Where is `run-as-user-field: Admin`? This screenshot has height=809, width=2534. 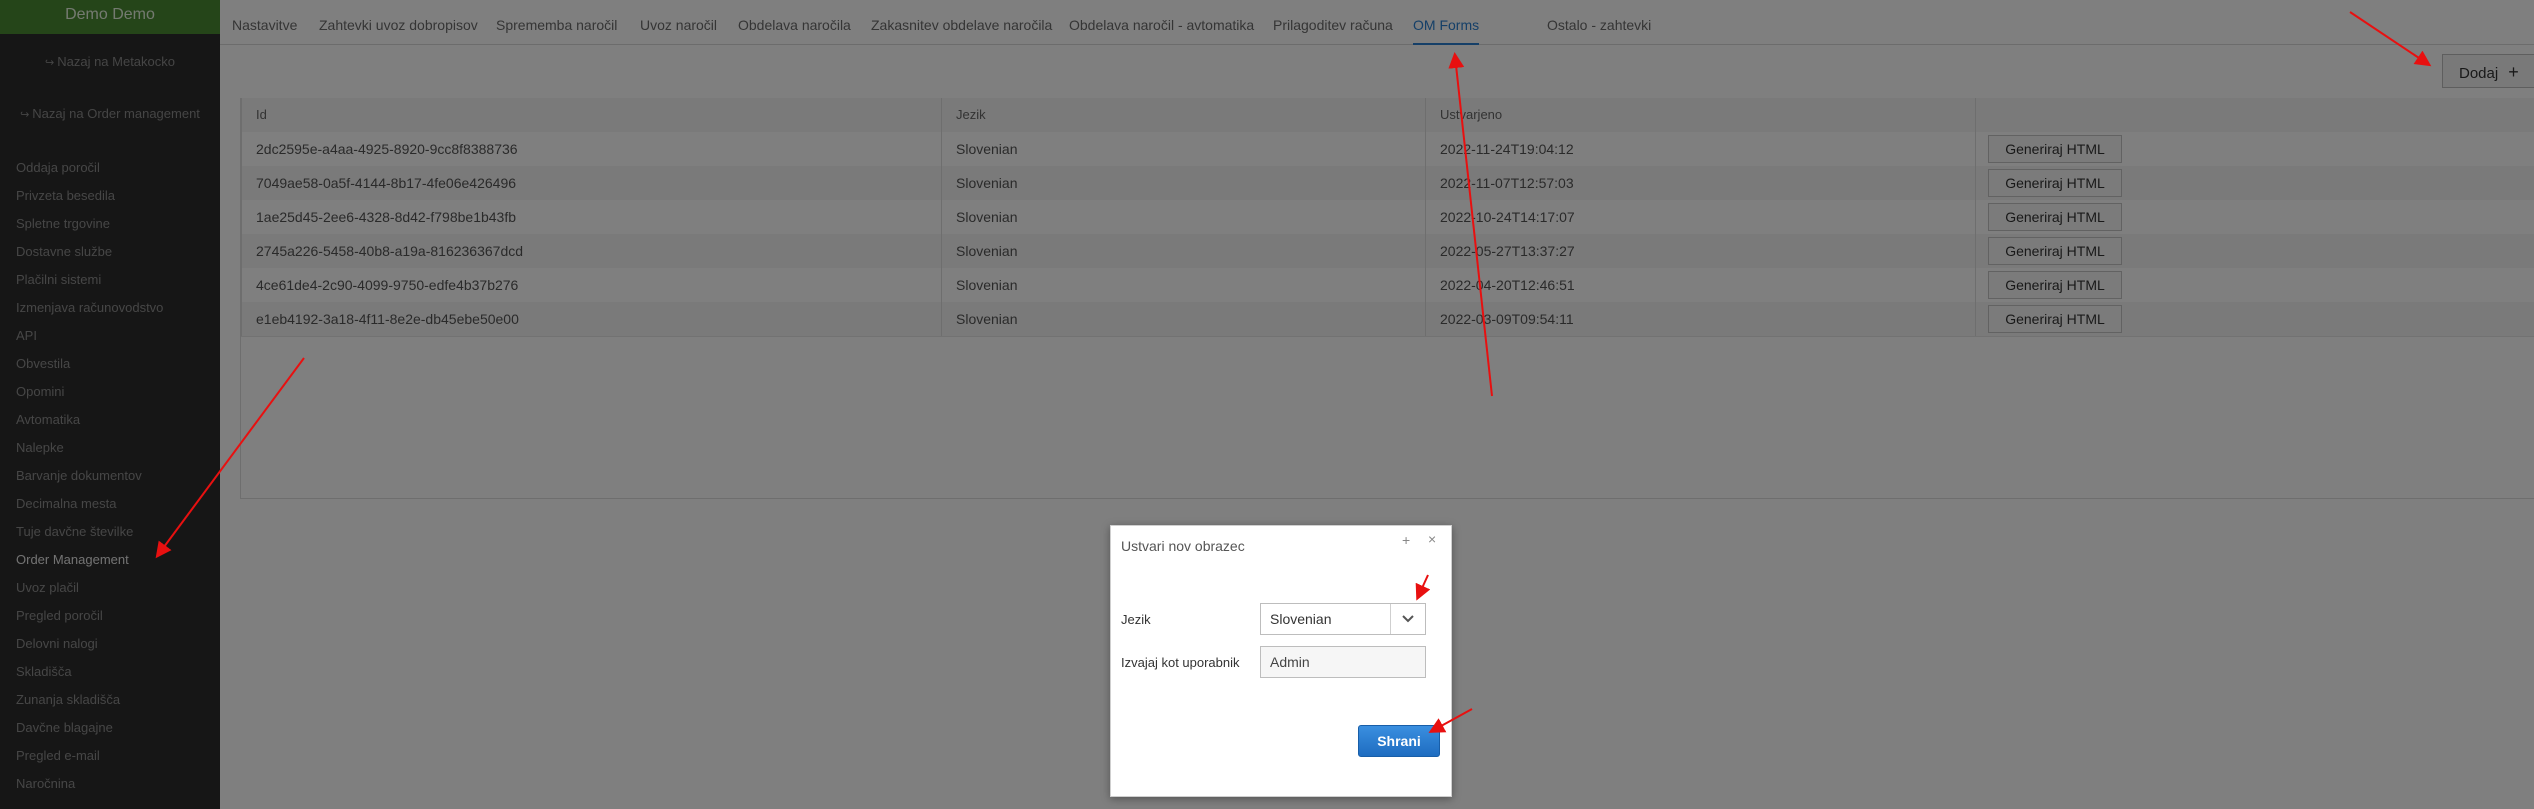 run-as-user-field: Admin is located at coordinates (1343, 662).